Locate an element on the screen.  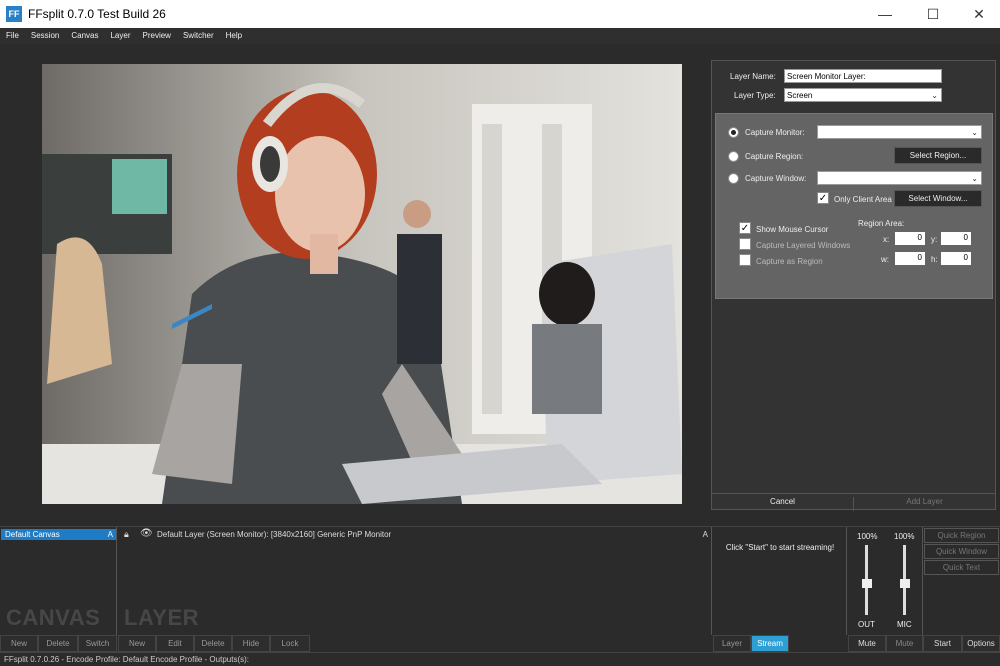
canvas-list: Default Canvas A CANVAS is located at coordinates (58, 581).